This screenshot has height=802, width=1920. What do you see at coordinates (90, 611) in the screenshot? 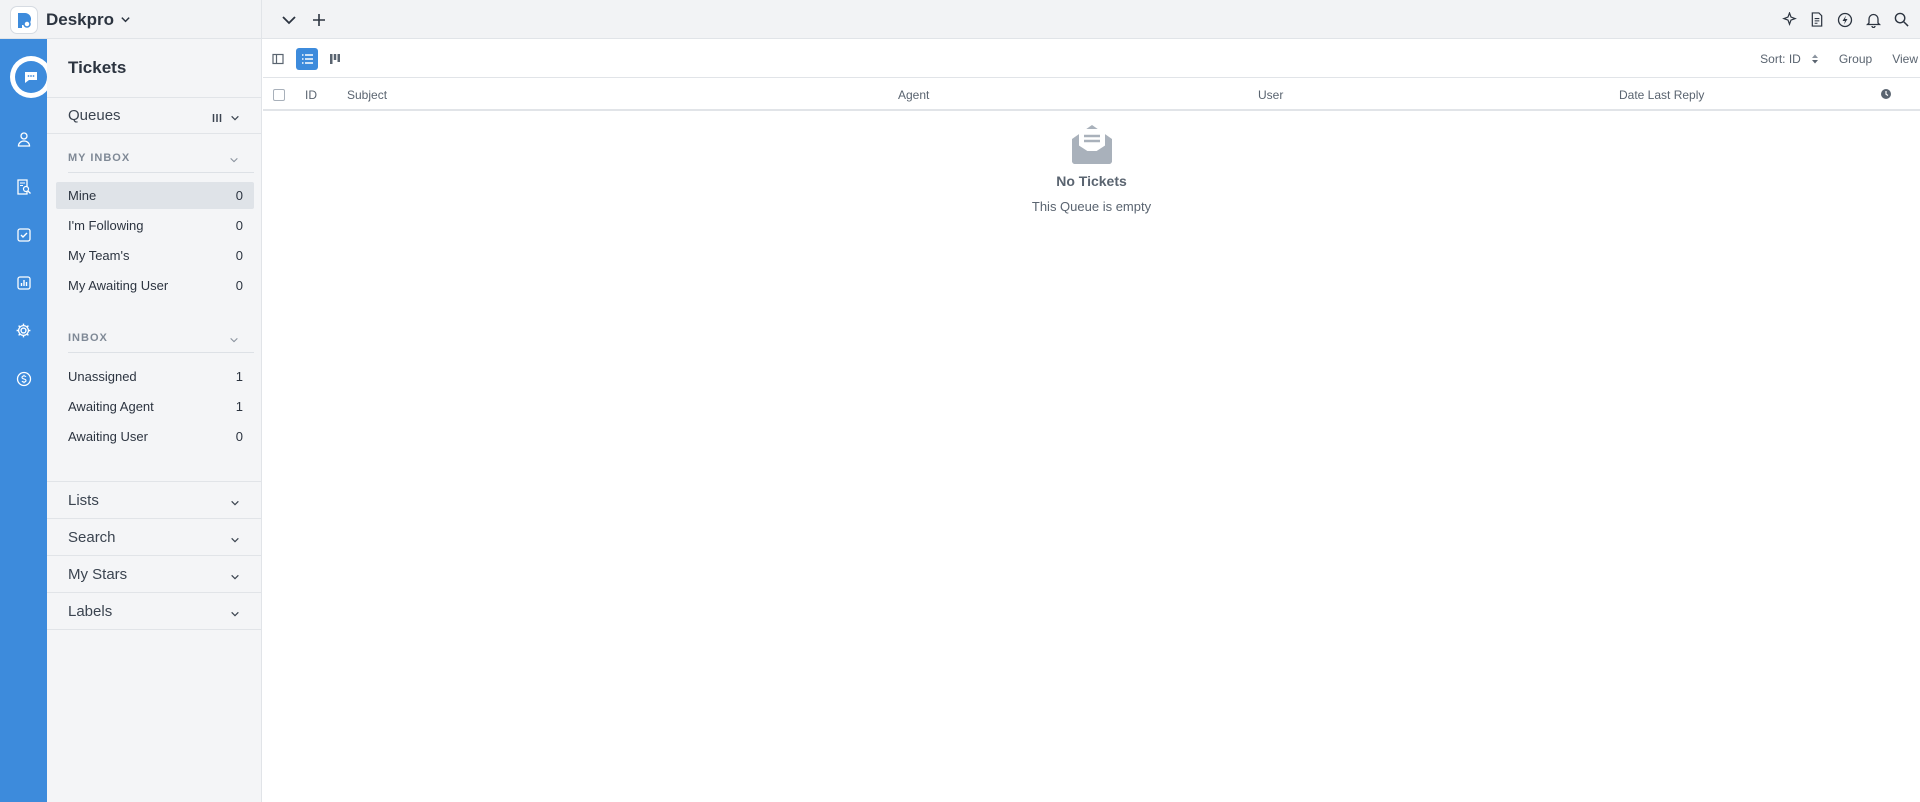
I see `section-label: Labels` at bounding box center [90, 611].